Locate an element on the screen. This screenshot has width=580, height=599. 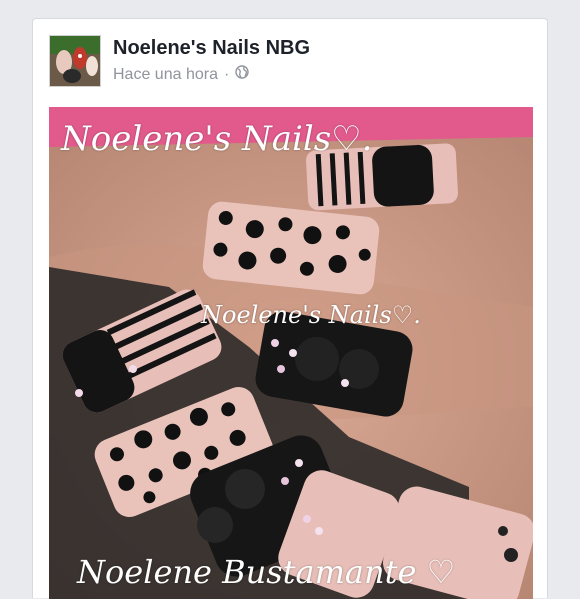
page-avatar is located at coordinates (75, 61).